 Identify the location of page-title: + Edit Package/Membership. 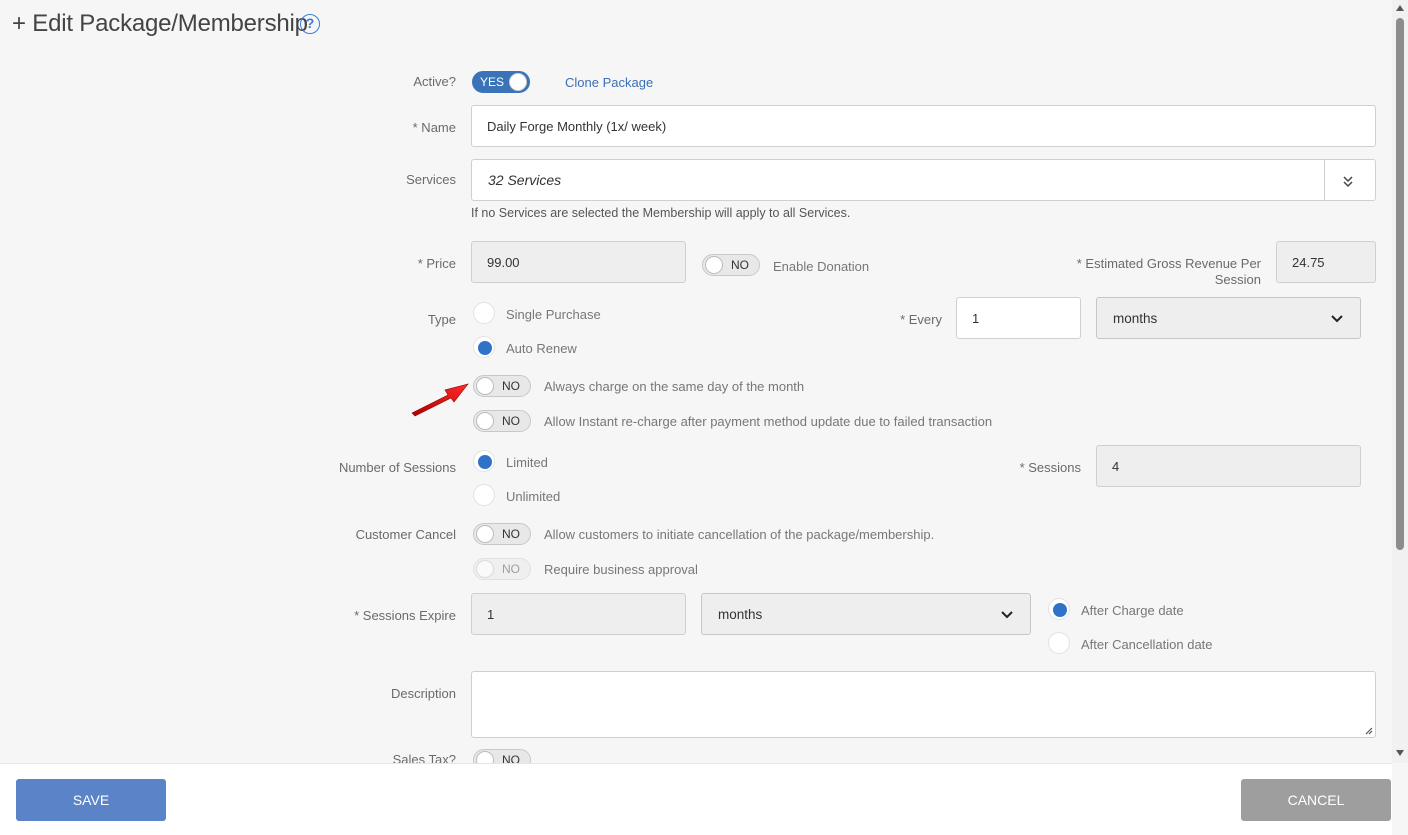
(160, 23).